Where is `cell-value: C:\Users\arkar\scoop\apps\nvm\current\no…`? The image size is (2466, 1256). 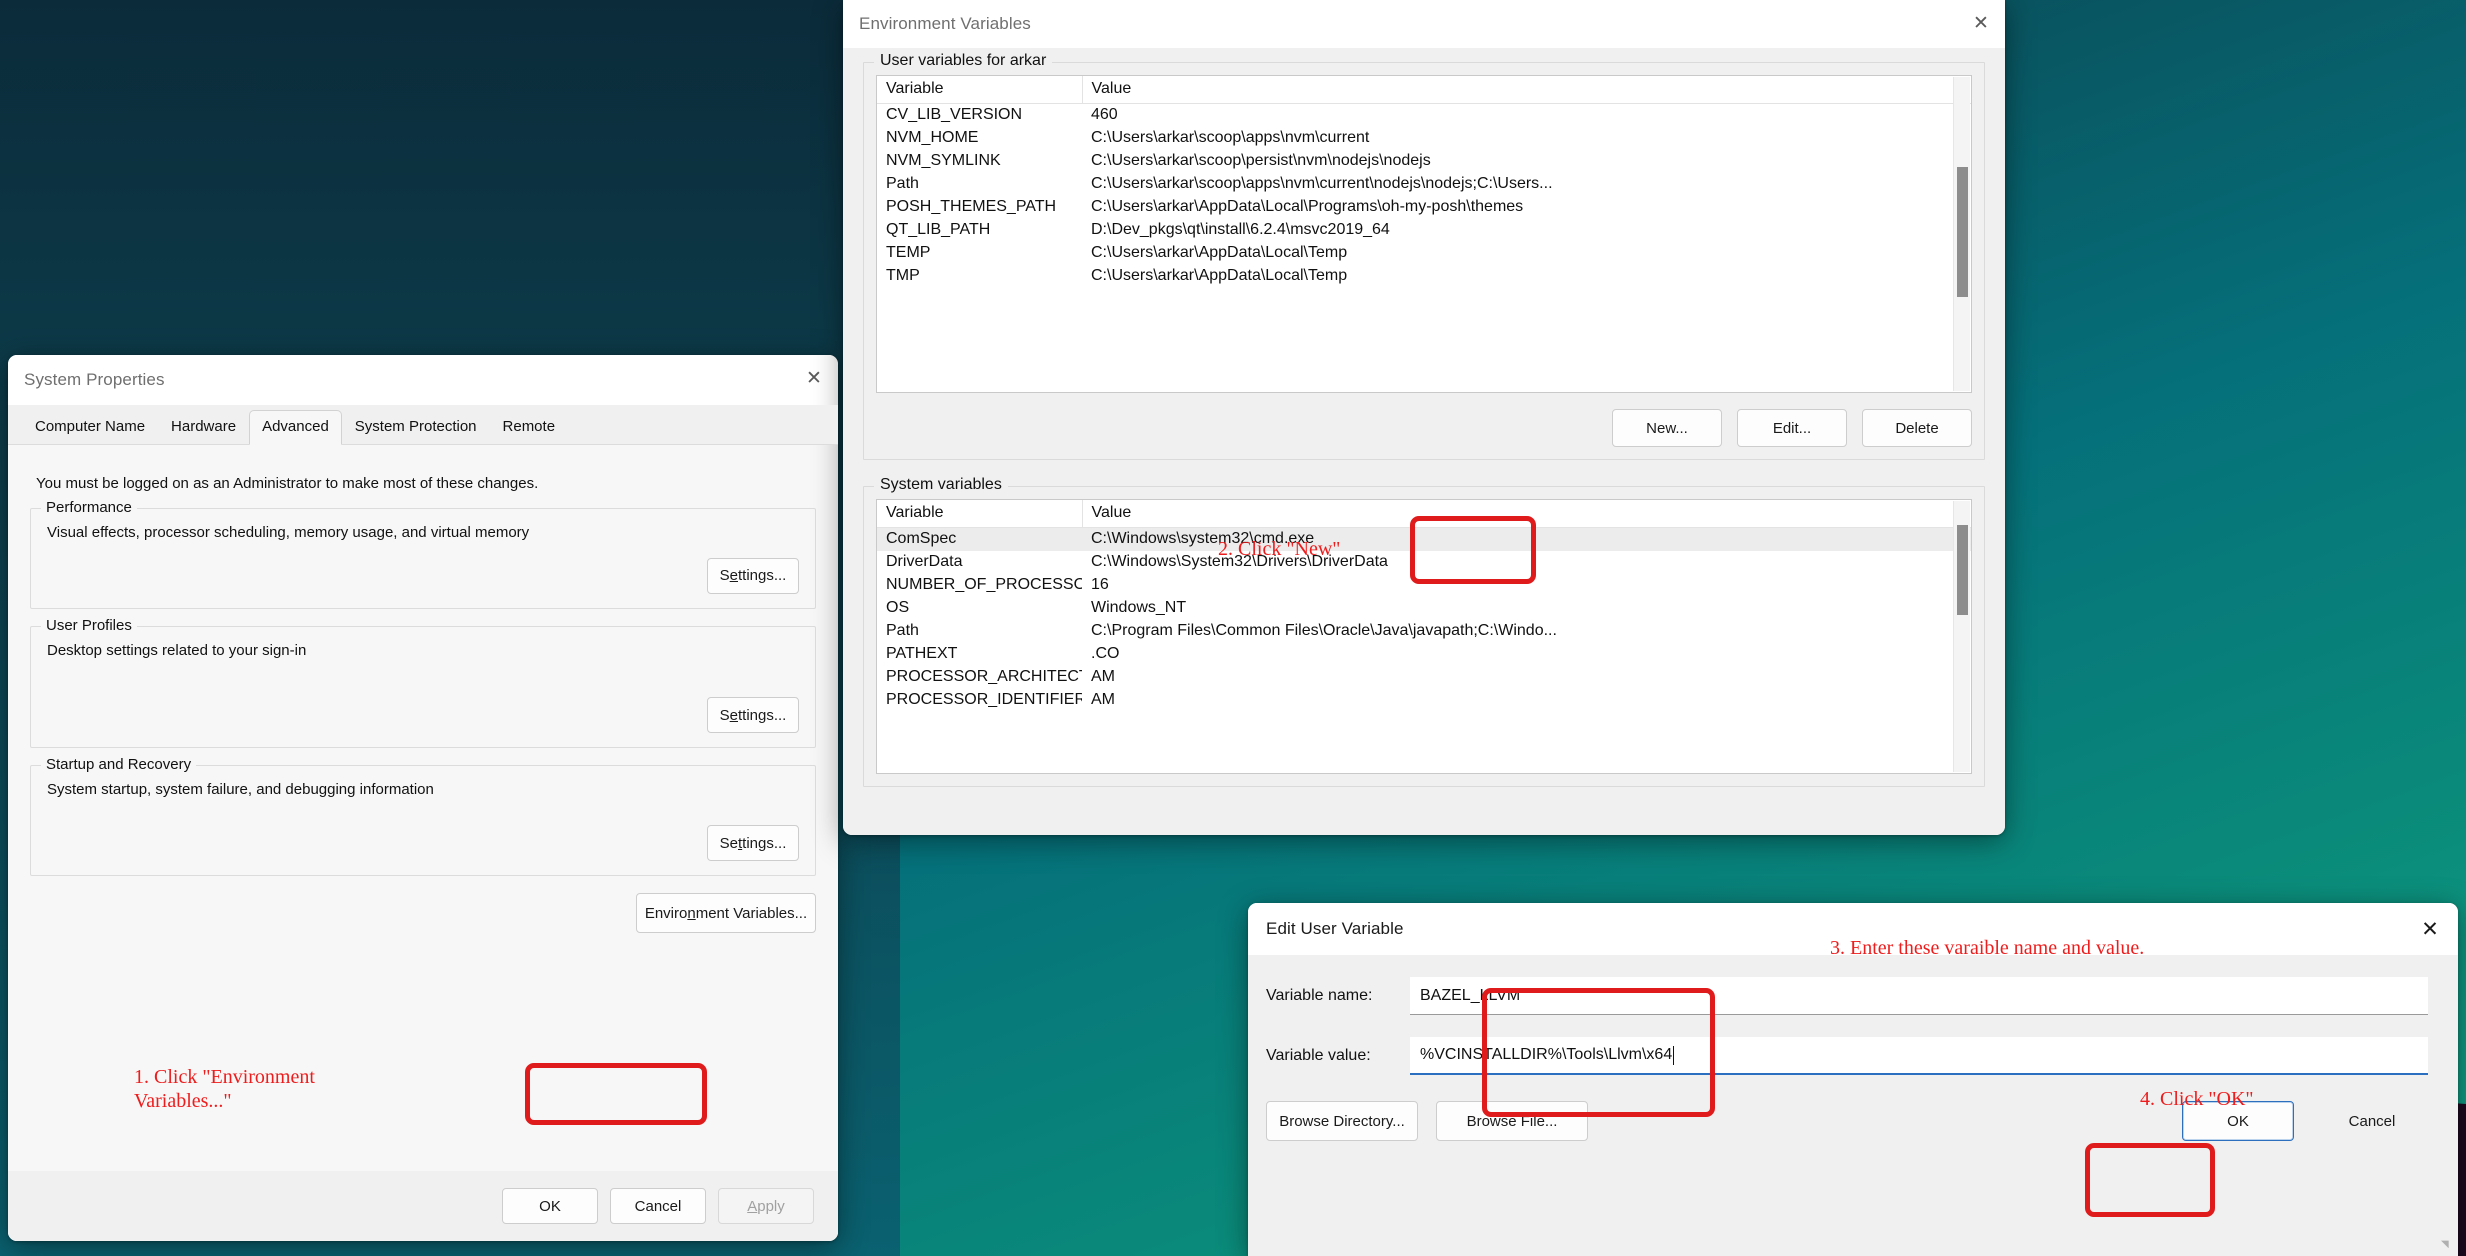 cell-value: C:\Users\arkar\scoop\apps\nvm\current\no… is located at coordinates (1322, 183).